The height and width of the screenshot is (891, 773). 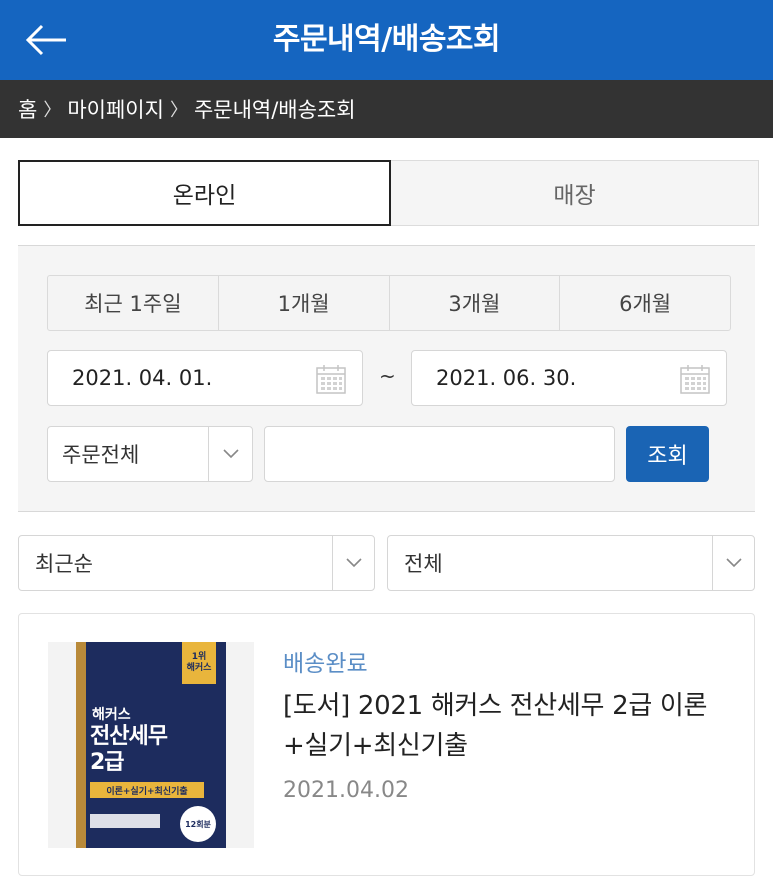 What do you see at coordinates (198, 824) in the screenshot?
I see `cover-seal: 12회분` at bounding box center [198, 824].